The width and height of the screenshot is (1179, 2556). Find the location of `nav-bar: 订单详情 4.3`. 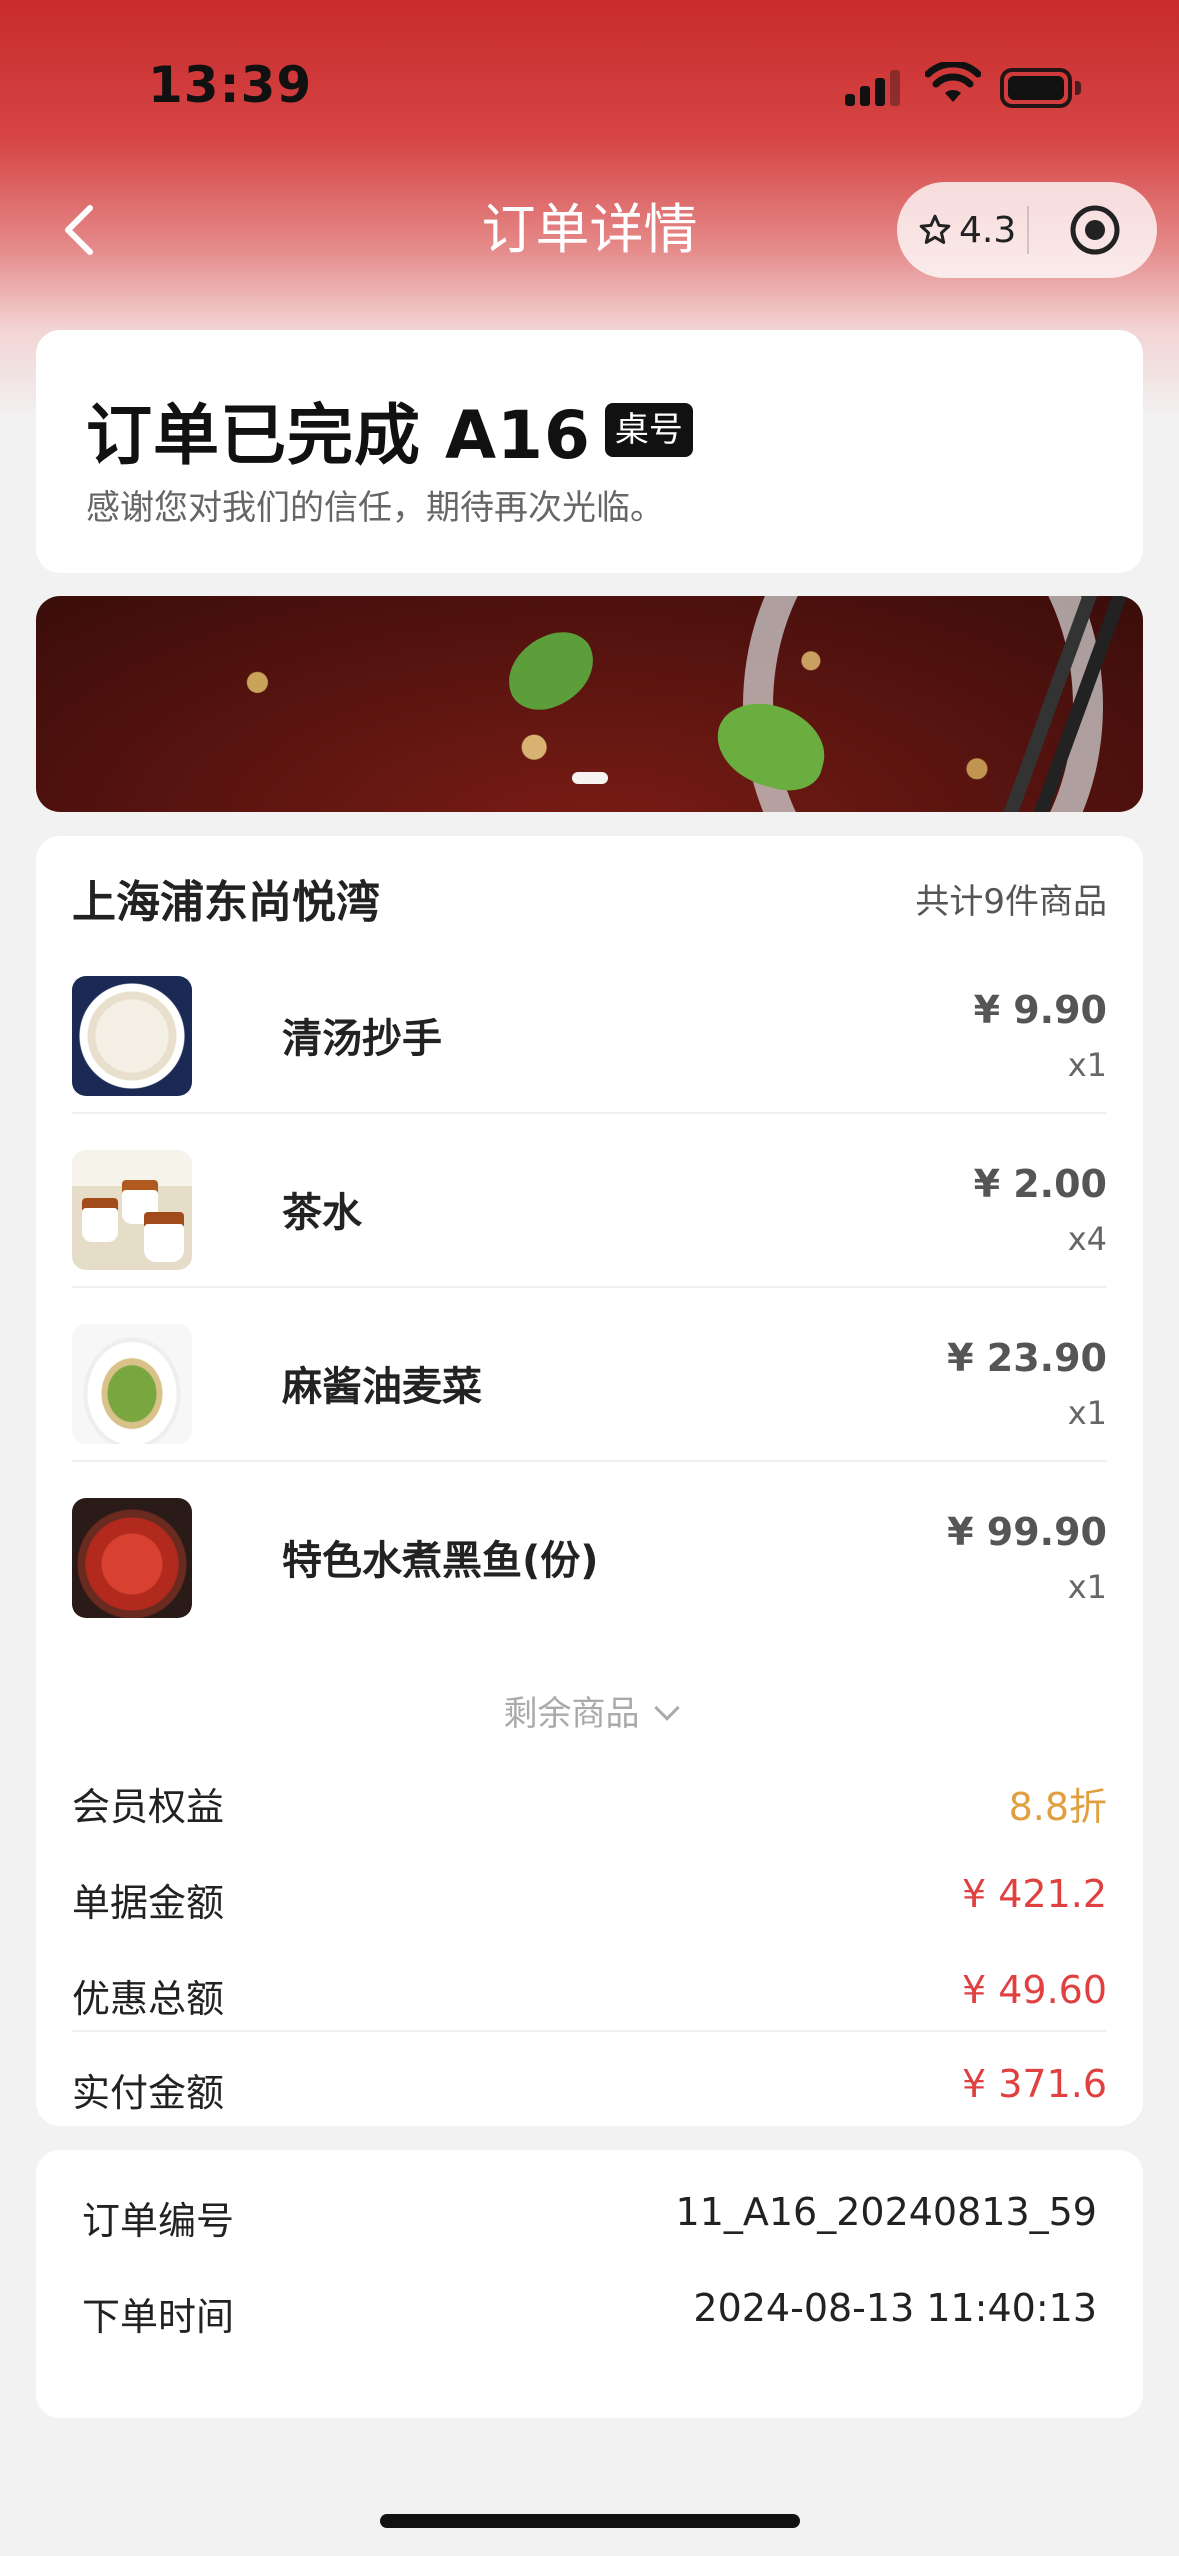

nav-bar: 订单详情 4.3 is located at coordinates (589, 230).